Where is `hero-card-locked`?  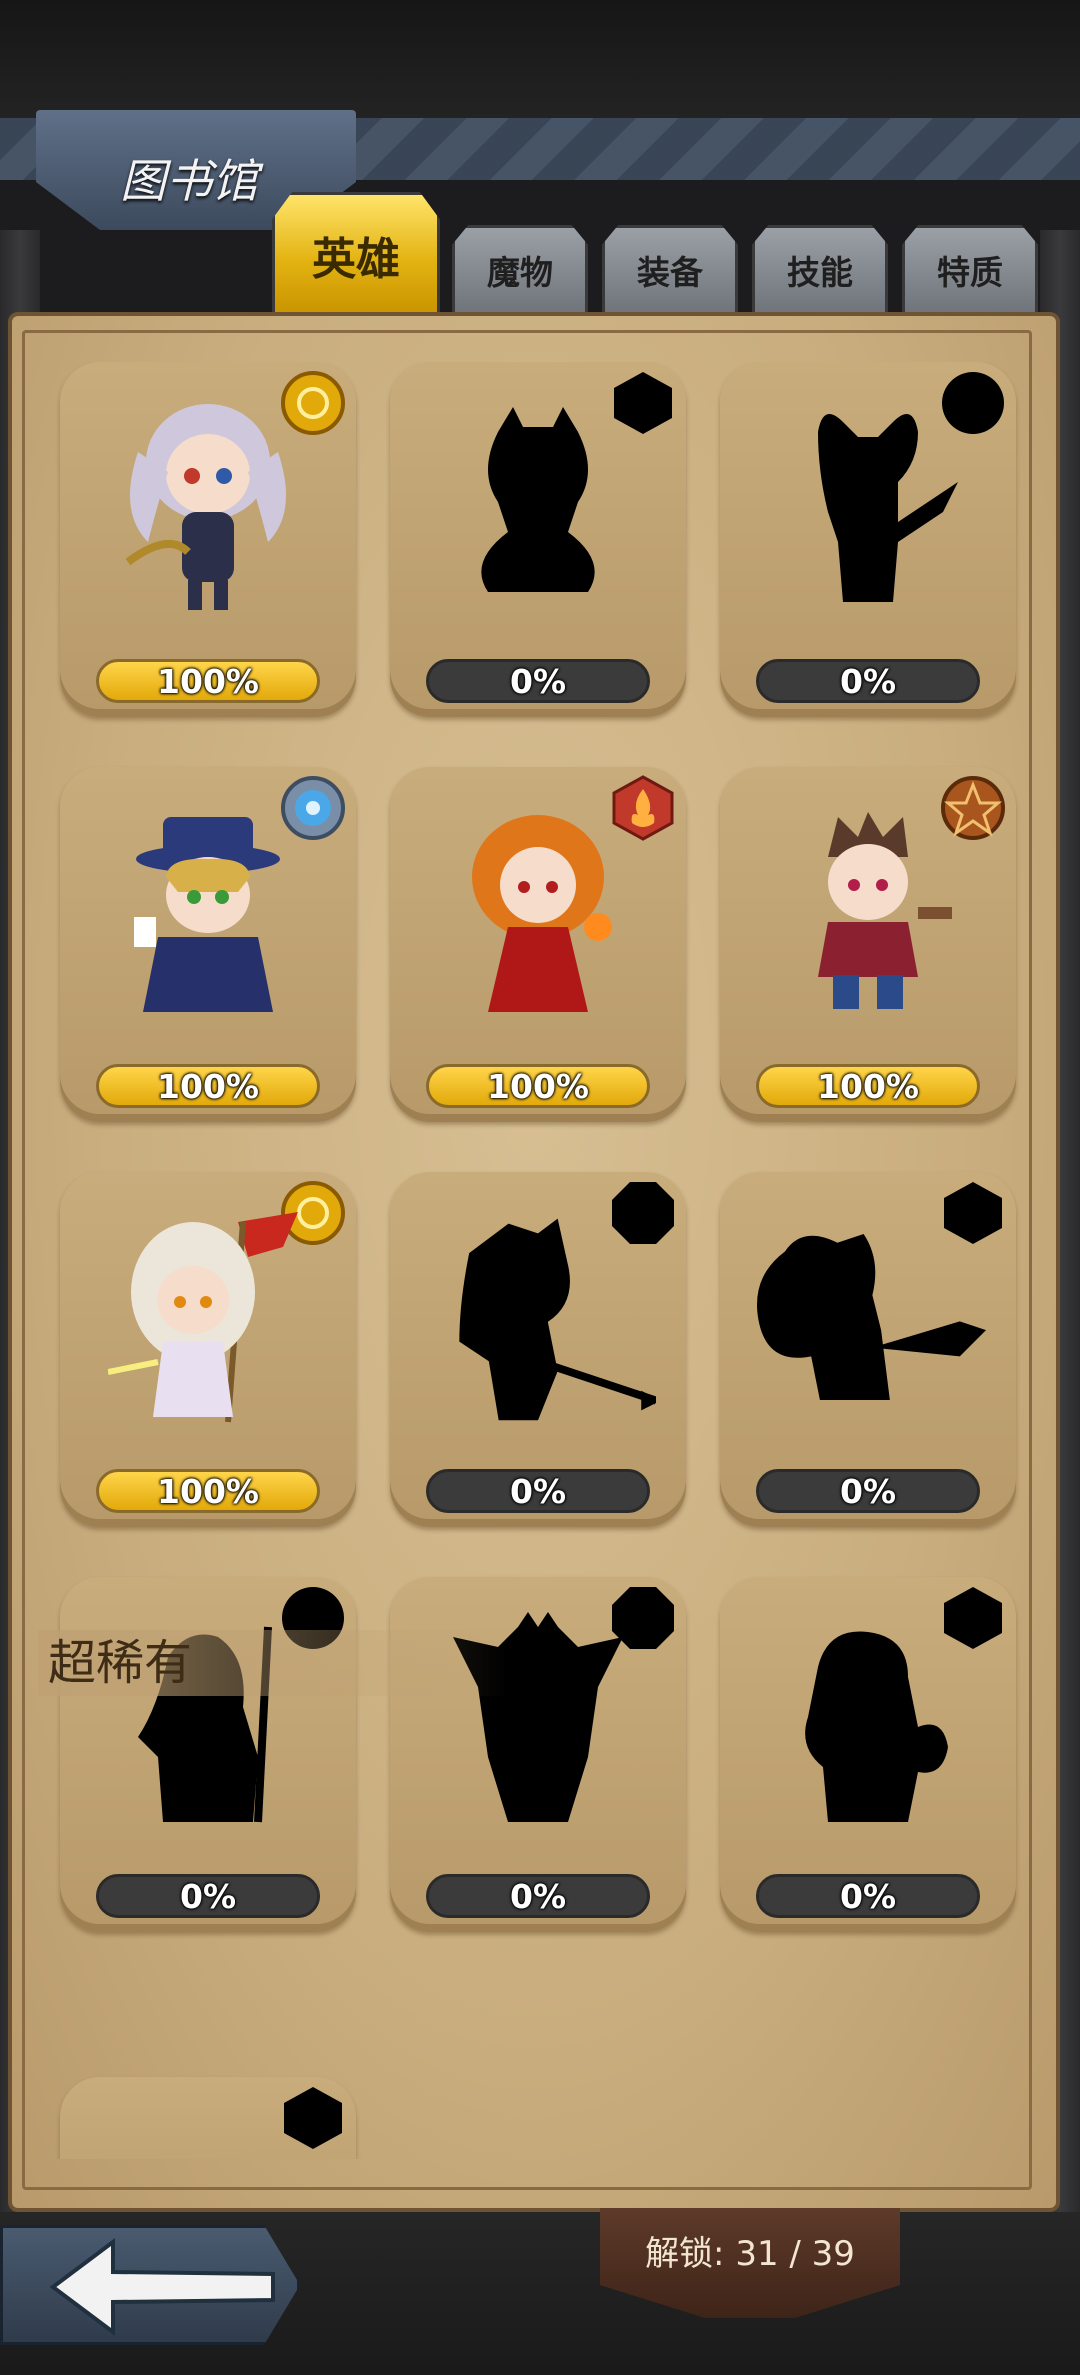 hero-card-locked is located at coordinates (208, 2118).